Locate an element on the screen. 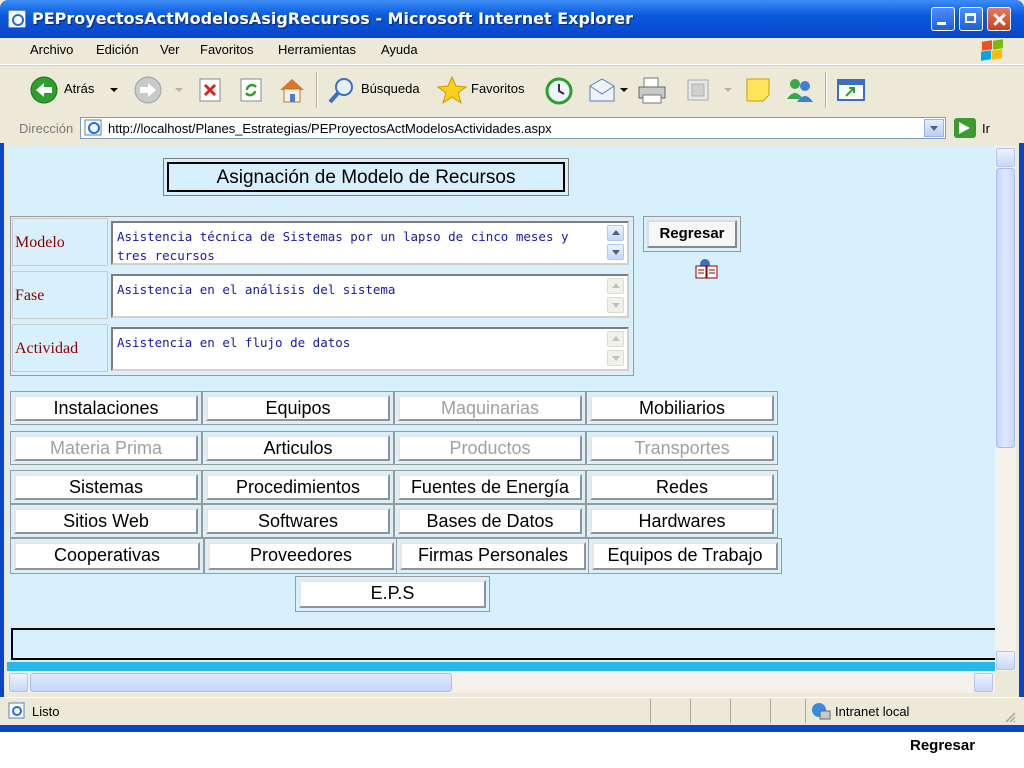 The image size is (1024, 768). resource-button-cell: Hardwares is located at coordinates (682, 521).